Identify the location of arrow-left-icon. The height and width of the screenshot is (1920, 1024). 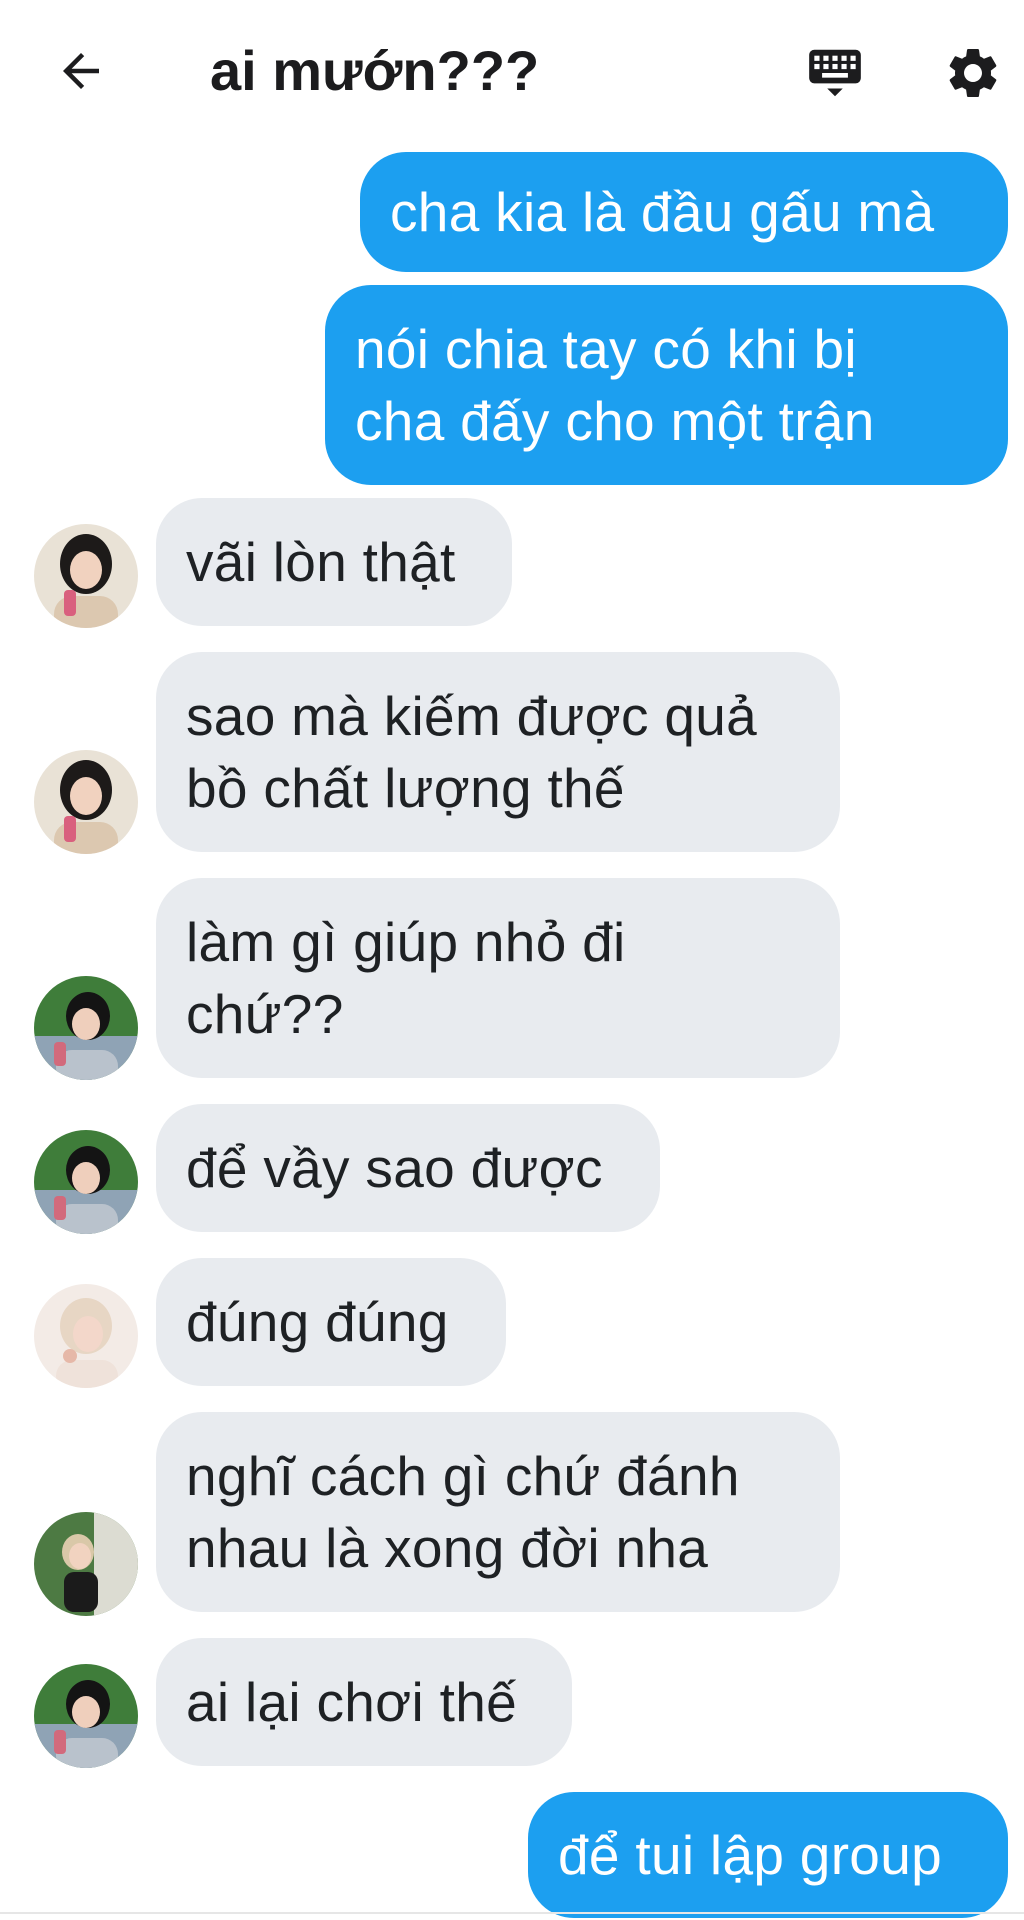
(81, 71).